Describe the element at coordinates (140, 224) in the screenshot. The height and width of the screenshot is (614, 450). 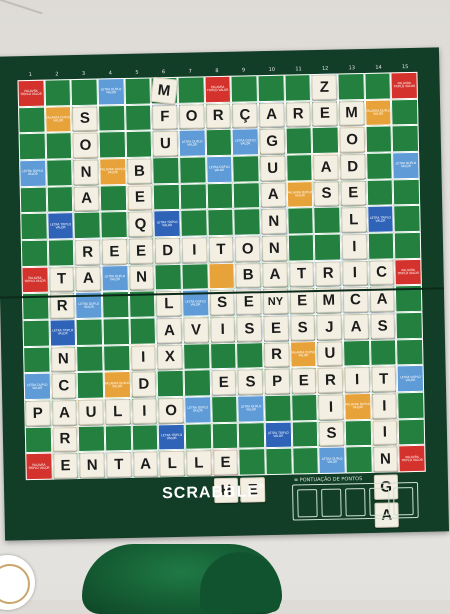
I see `letter-tile: Q` at that location.